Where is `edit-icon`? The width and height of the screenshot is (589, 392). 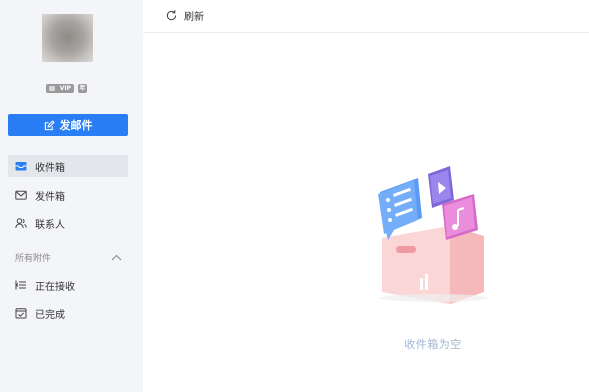
edit-icon is located at coordinates (49, 124).